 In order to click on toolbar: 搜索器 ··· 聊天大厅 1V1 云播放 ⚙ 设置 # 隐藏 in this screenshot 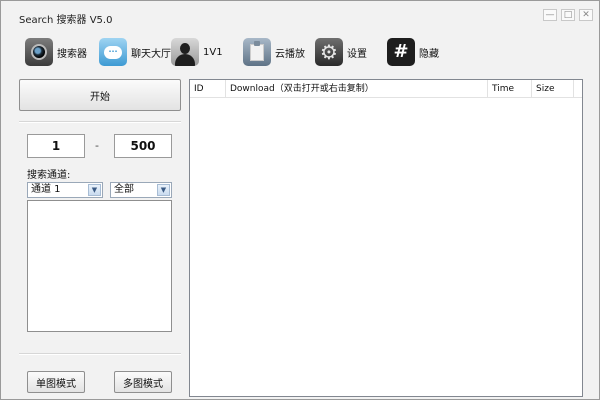, I will do `click(300, 52)`.